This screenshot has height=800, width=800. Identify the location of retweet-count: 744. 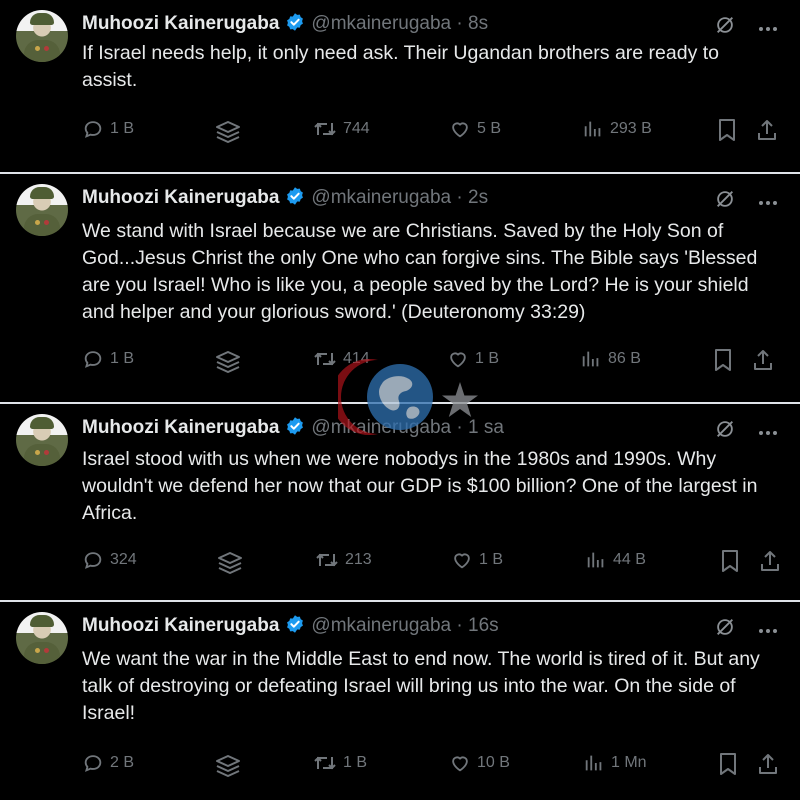
(356, 128).